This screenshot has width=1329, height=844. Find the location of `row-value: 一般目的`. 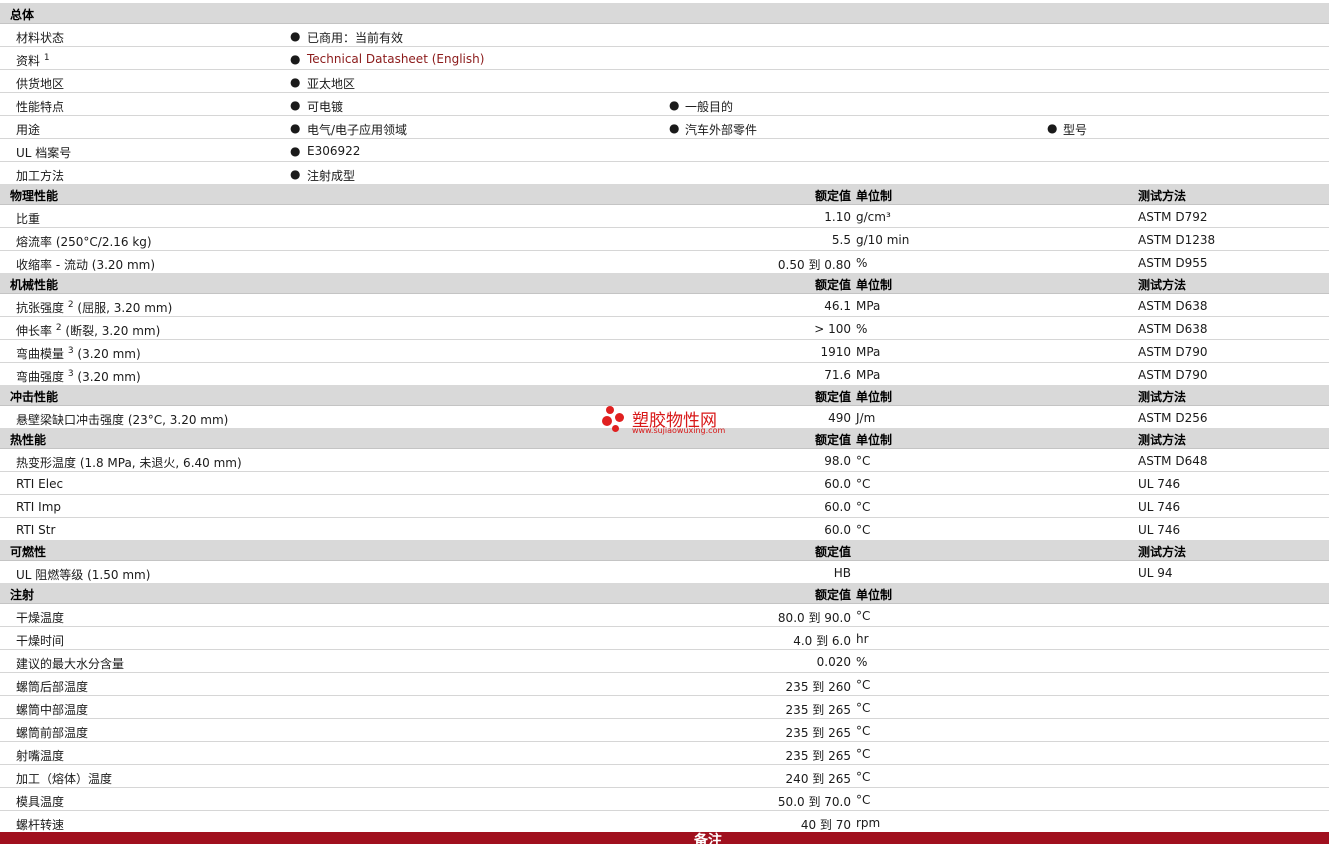

row-value: 一般目的 is located at coordinates (709, 107).